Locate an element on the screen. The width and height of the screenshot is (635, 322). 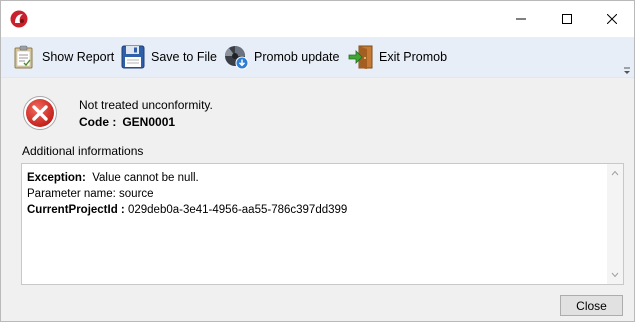
code-label: Code : is located at coordinates (98, 122).